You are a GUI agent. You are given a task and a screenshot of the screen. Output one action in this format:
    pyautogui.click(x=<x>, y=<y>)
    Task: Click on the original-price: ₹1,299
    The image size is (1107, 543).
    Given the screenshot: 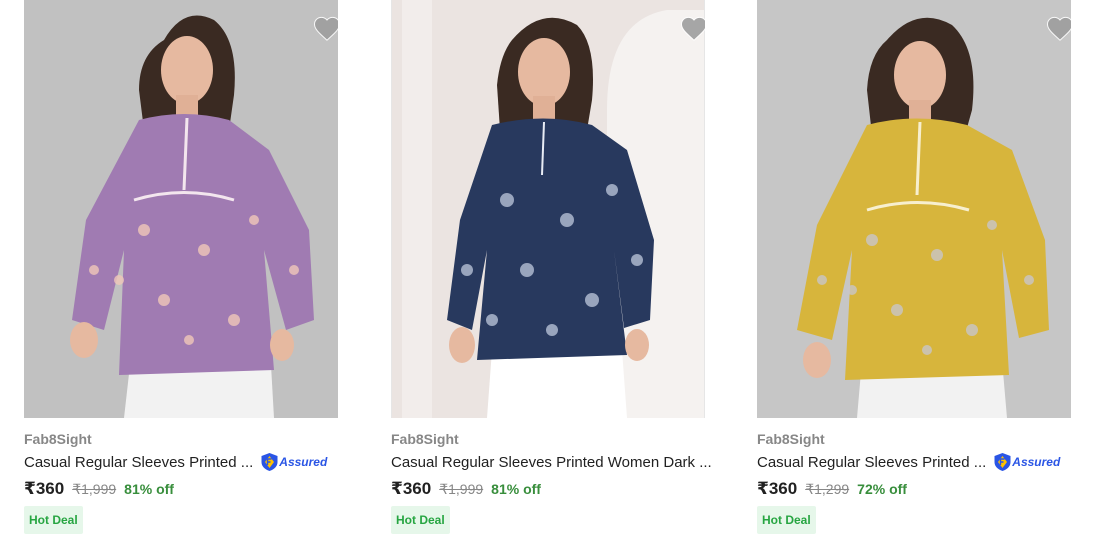 What is the action you would take?
    pyautogui.click(x=827, y=489)
    